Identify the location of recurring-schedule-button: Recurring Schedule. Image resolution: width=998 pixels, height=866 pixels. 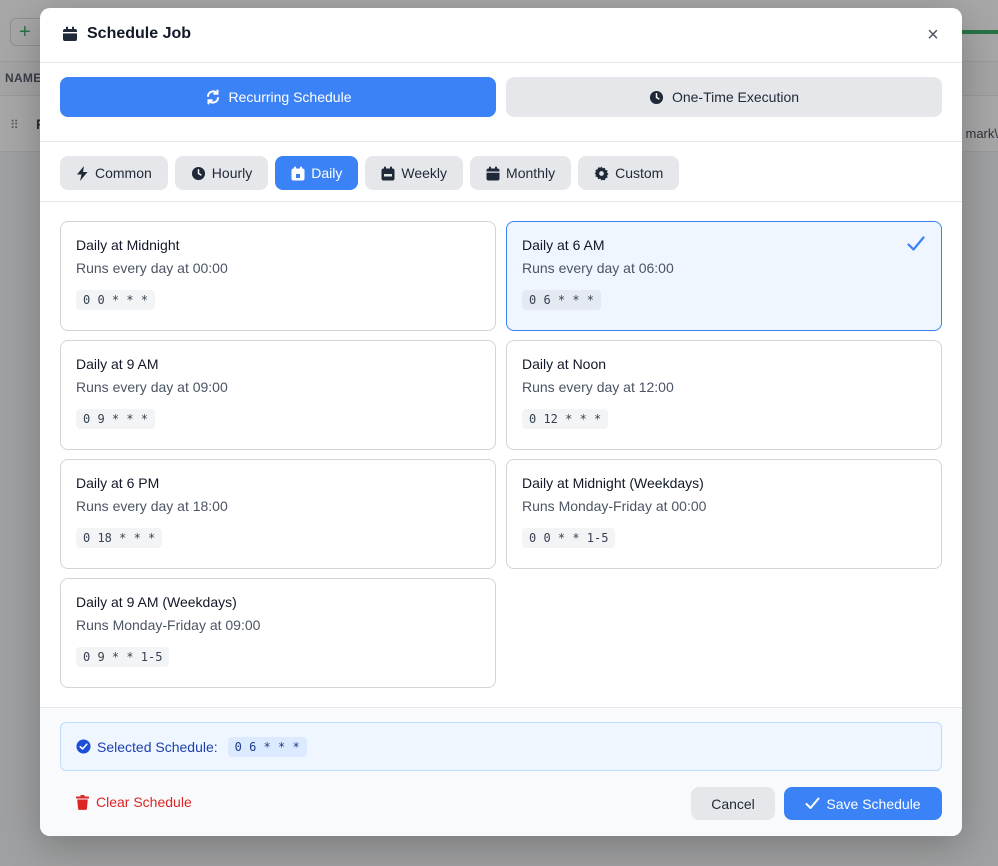
(278, 97).